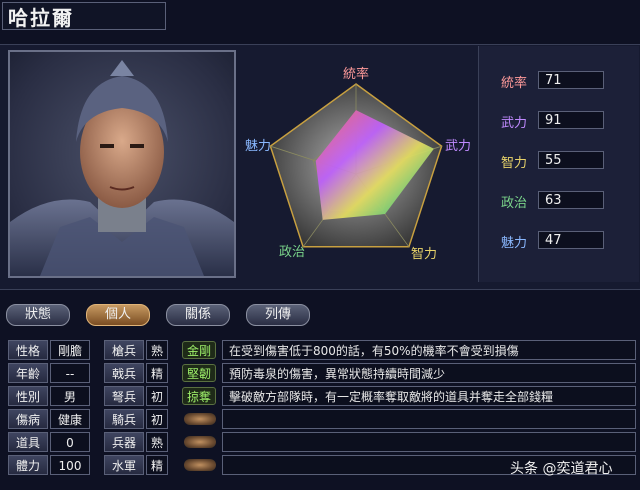 Image resolution: width=640 pixels, height=490 pixels. I want to click on skill-name: 金剛, so click(199, 350).